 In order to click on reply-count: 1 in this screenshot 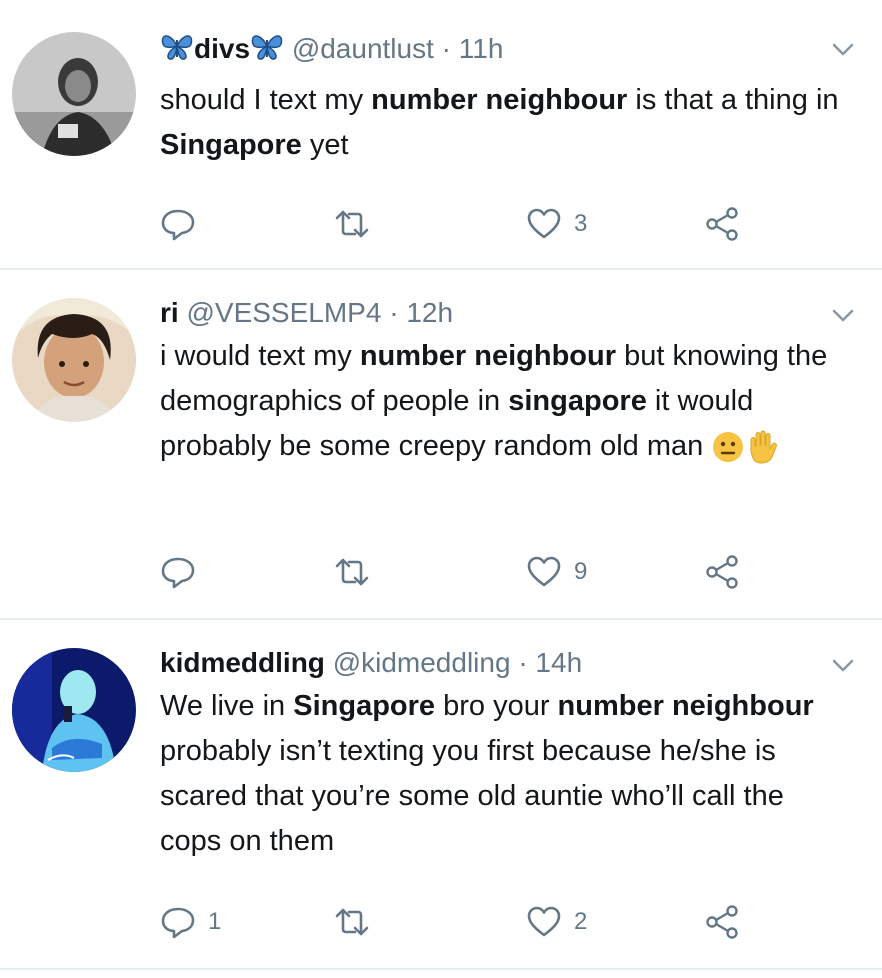, I will do `click(215, 921)`.